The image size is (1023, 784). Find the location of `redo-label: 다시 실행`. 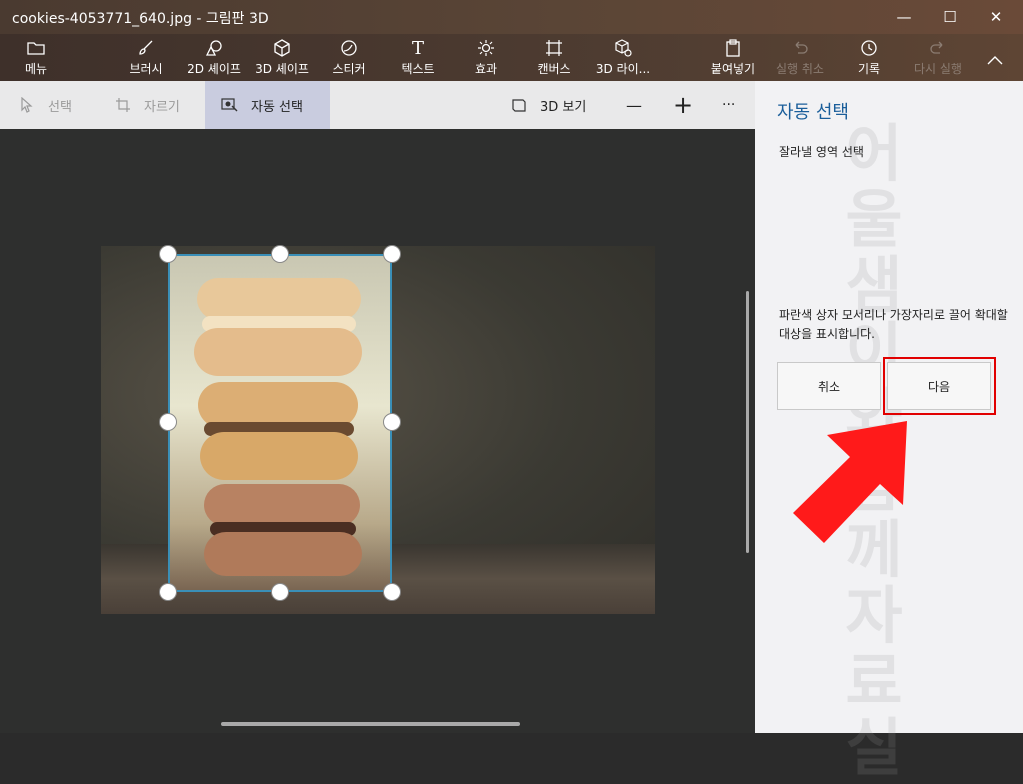

redo-label: 다시 실행 is located at coordinates (938, 69).